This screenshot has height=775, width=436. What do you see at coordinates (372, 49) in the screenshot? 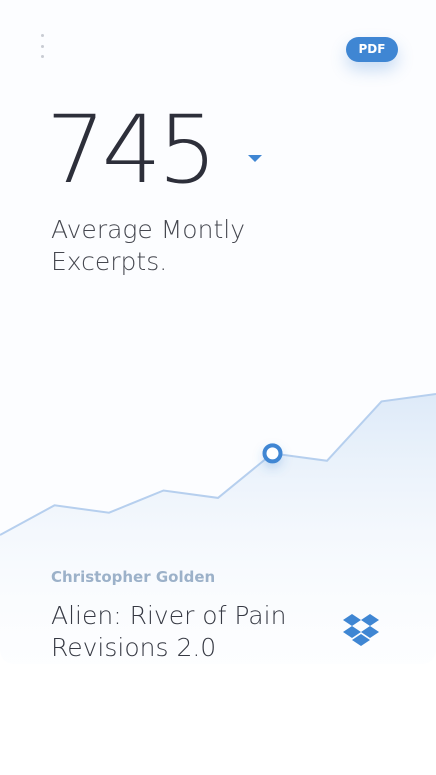
I see `pdf-export-button: PDF` at bounding box center [372, 49].